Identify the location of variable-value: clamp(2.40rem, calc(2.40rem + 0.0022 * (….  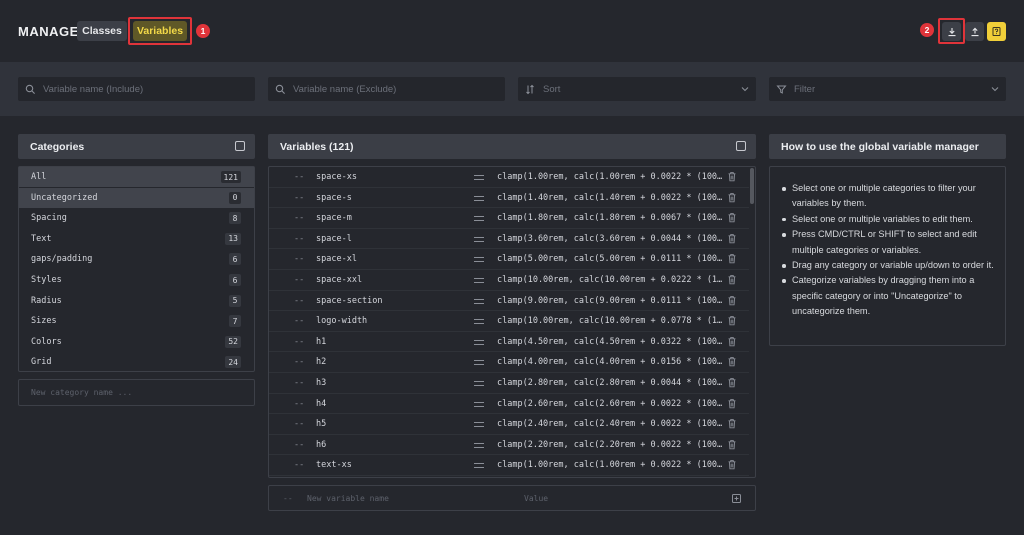
(609, 424).